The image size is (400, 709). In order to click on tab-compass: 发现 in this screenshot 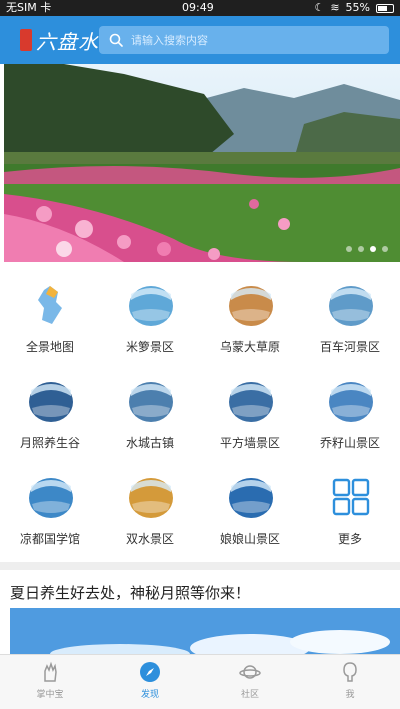, I will do `click(150, 684)`.